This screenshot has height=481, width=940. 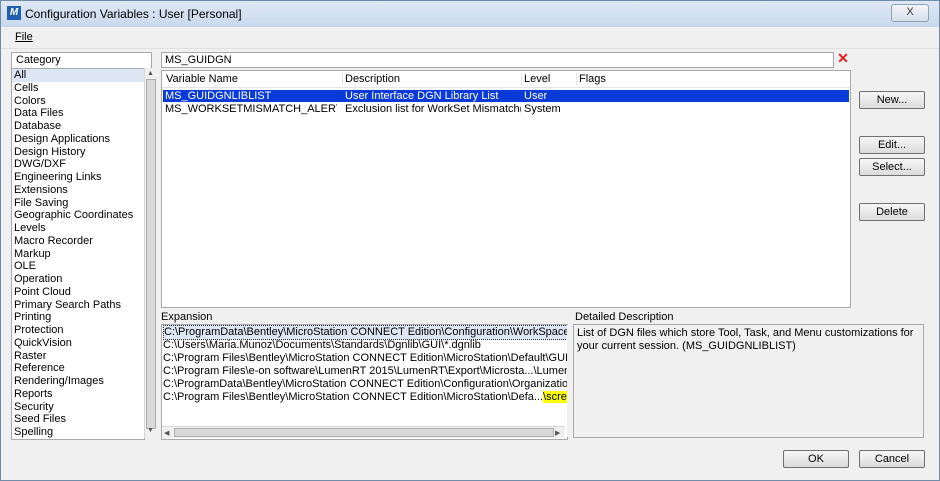 What do you see at coordinates (557, 433) in the screenshot?
I see `scroll-right-arrow-icon: ▶` at bounding box center [557, 433].